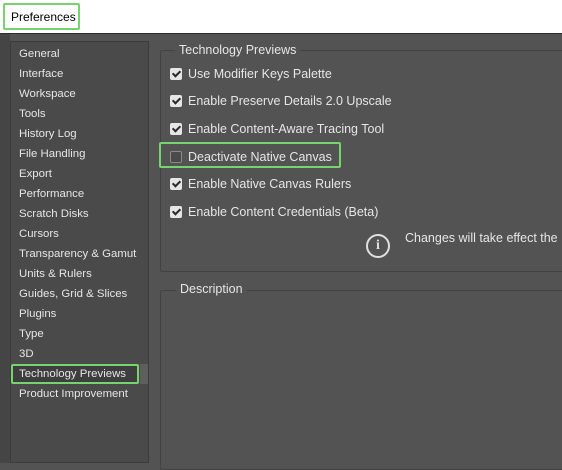 The image size is (562, 470). What do you see at coordinates (283, 212) in the screenshot?
I see `option-label: Enable Content Credentials (Beta)` at bounding box center [283, 212].